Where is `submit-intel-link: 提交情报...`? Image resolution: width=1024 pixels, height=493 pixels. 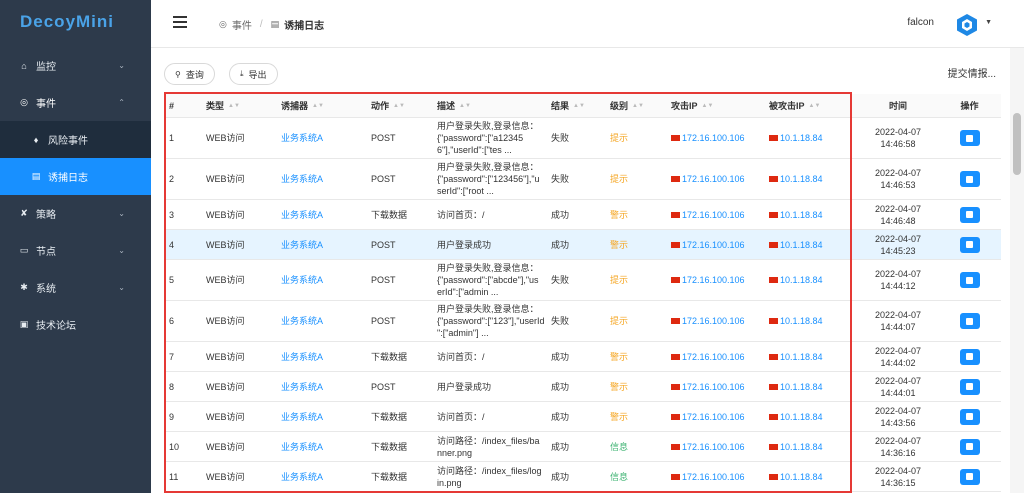
submit-intel-link: 提交情报... is located at coordinates (972, 72).